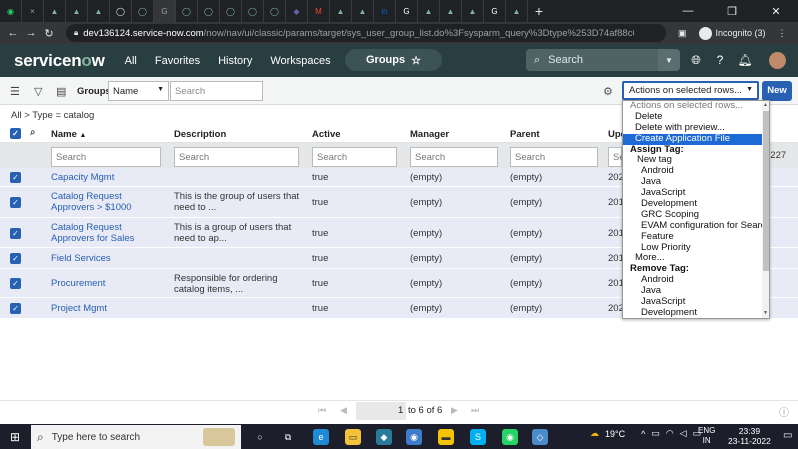 The height and width of the screenshot is (449, 798). Describe the element at coordinates (353, 437) in the screenshot. I see `file-explorer-icon: ▭` at that location.